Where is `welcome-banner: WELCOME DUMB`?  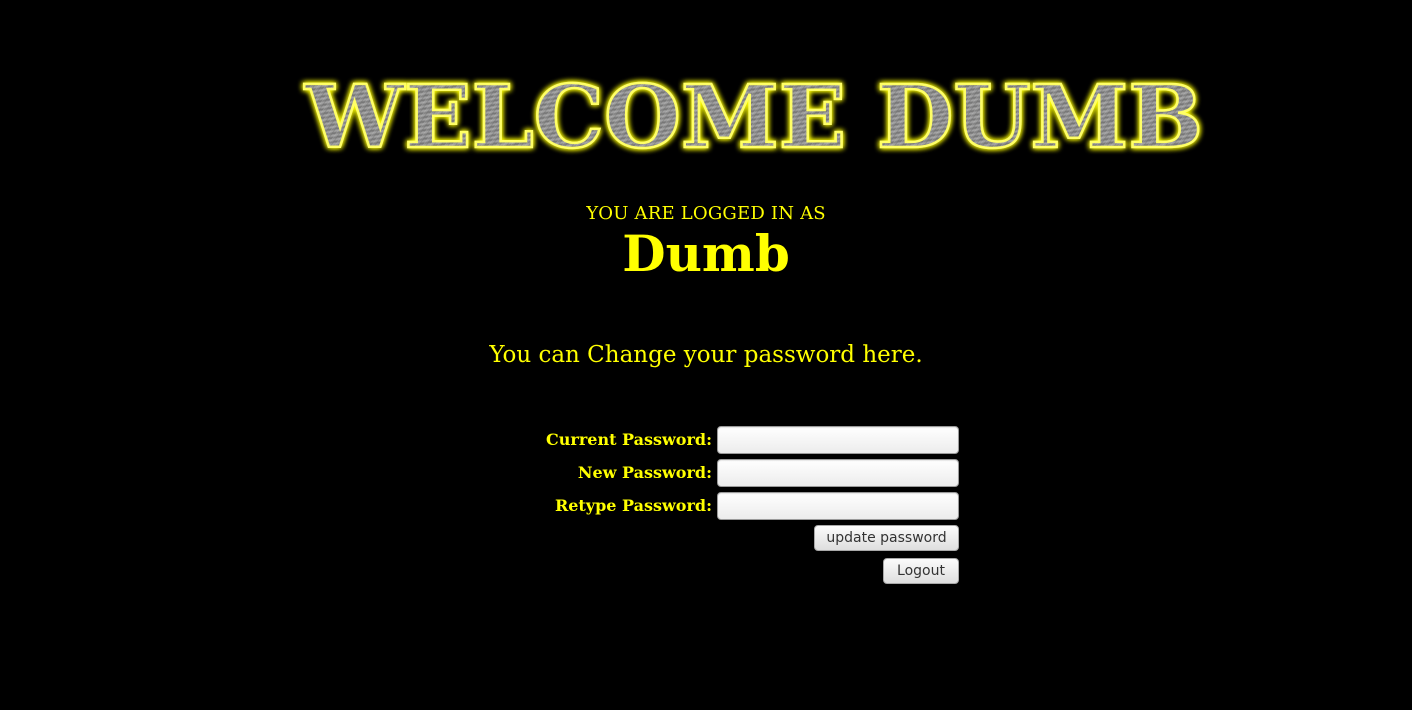
welcome-banner: WELCOME DUMB is located at coordinates (754, 114).